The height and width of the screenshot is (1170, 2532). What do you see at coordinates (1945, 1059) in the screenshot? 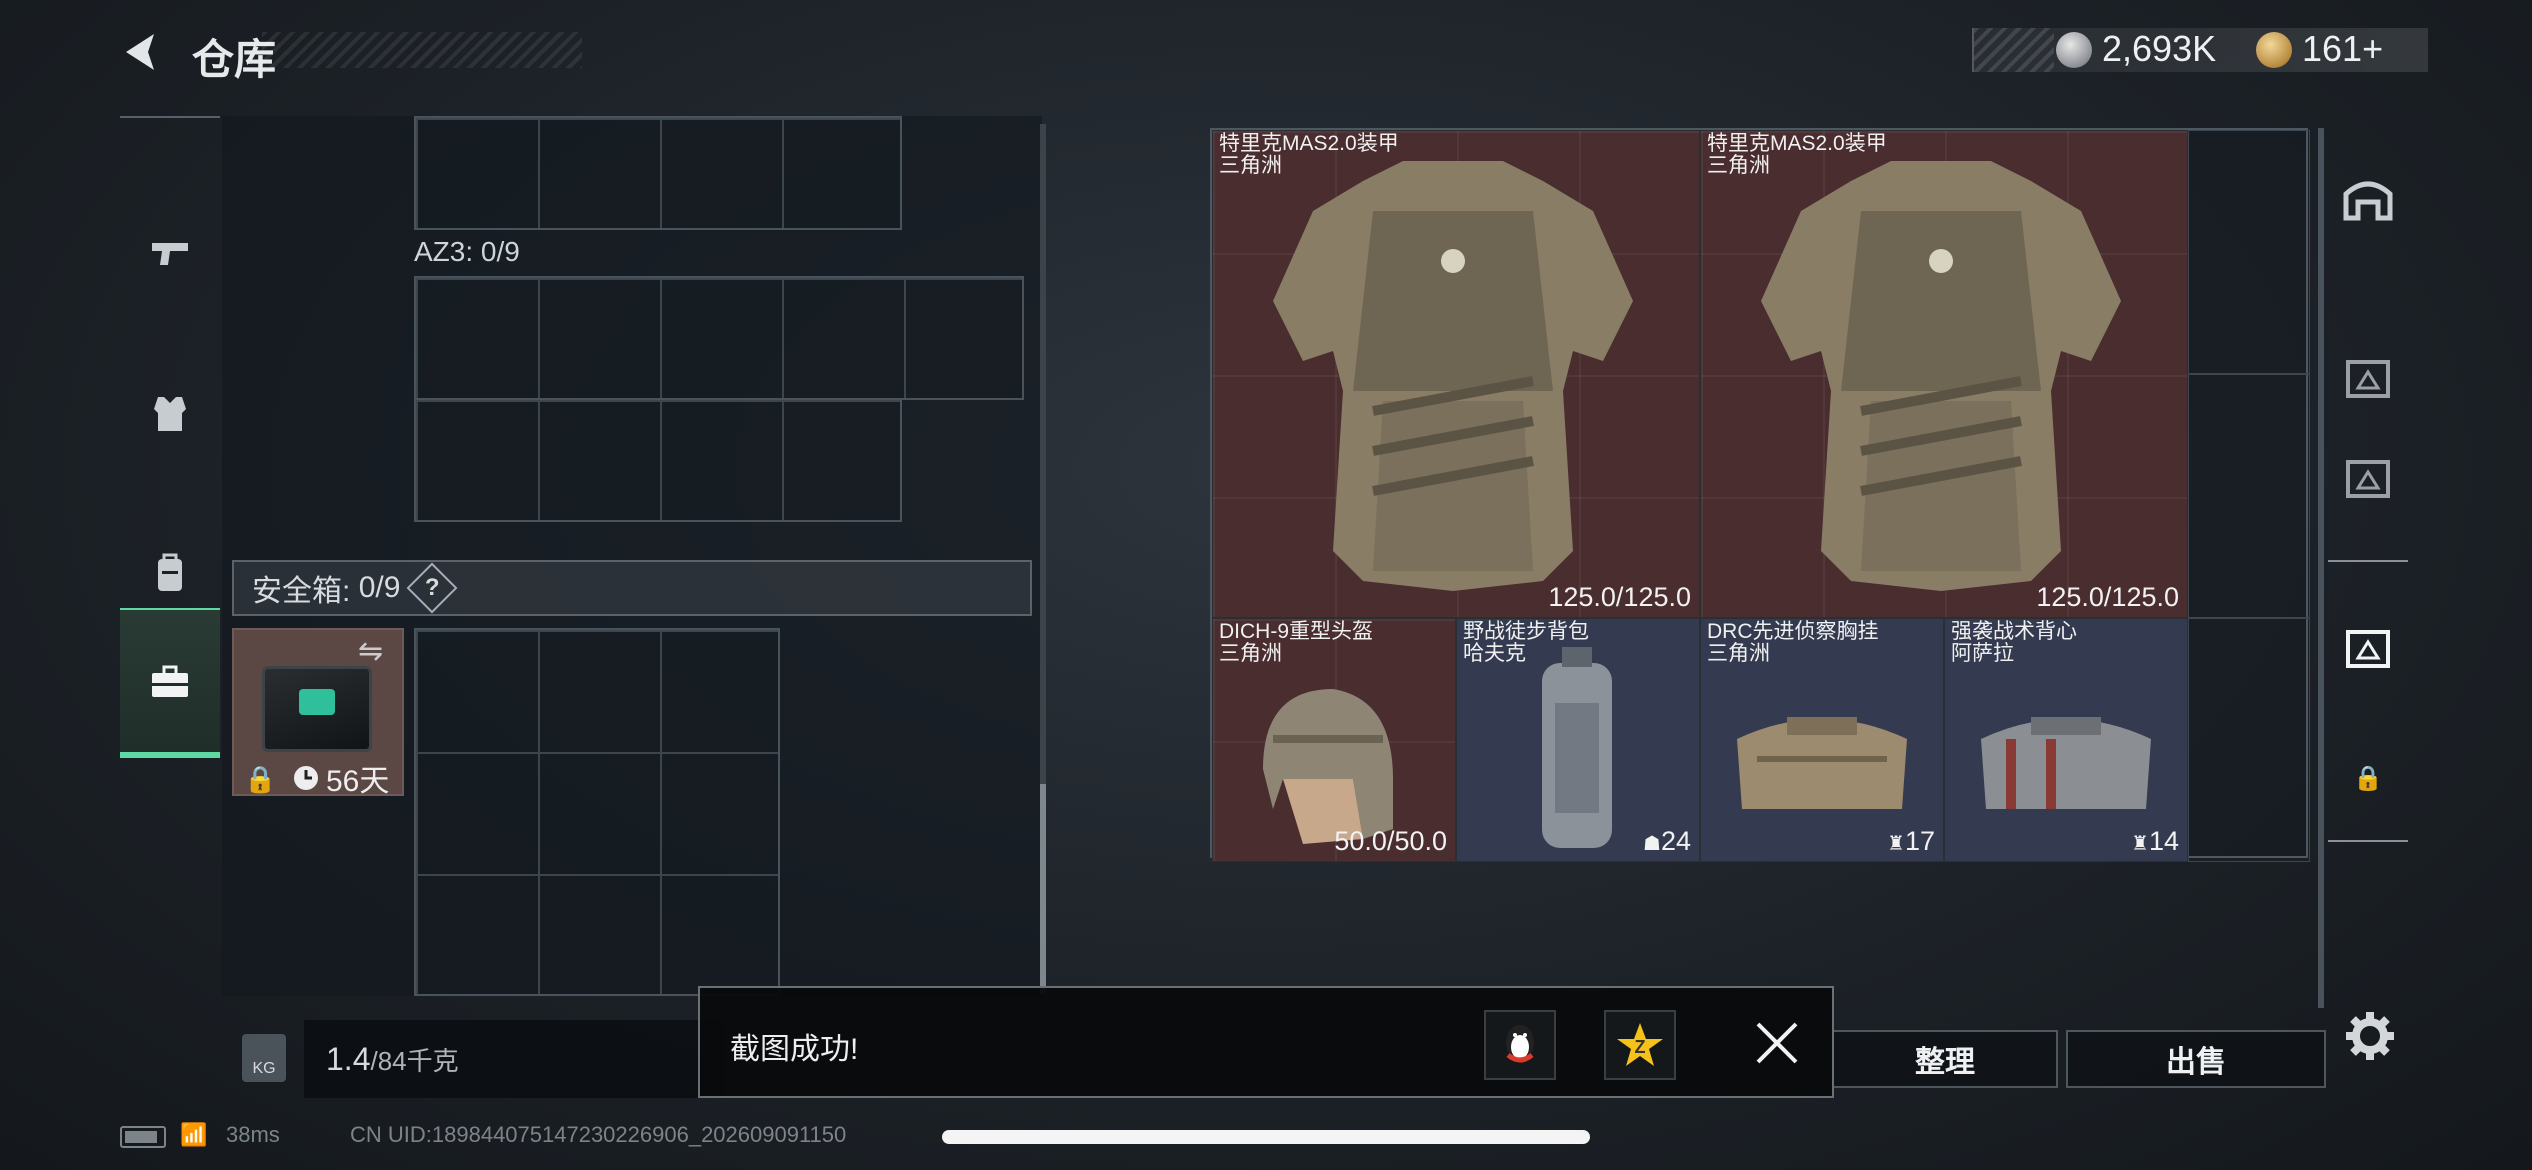
I see `sort-button: 整理` at bounding box center [1945, 1059].